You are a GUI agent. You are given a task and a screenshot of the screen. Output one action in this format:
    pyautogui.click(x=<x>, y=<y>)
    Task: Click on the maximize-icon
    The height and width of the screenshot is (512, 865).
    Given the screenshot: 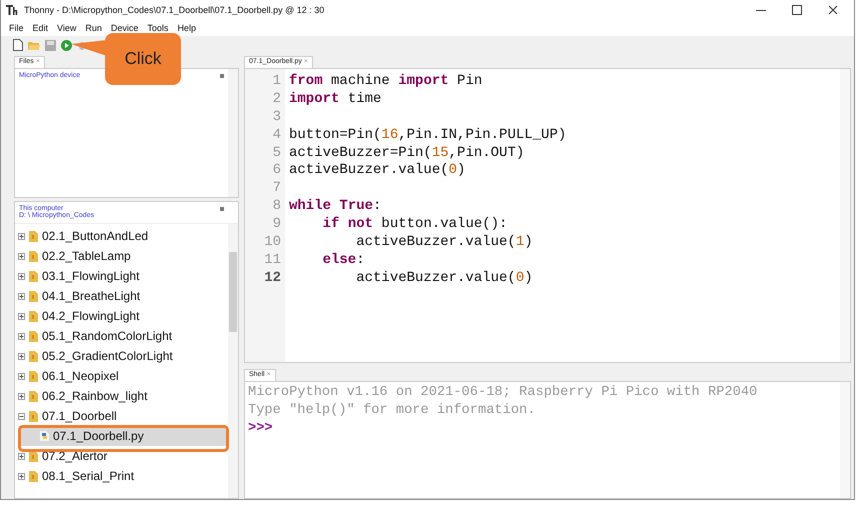 What is the action you would take?
    pyautogui.click(x=797, y=10)
    